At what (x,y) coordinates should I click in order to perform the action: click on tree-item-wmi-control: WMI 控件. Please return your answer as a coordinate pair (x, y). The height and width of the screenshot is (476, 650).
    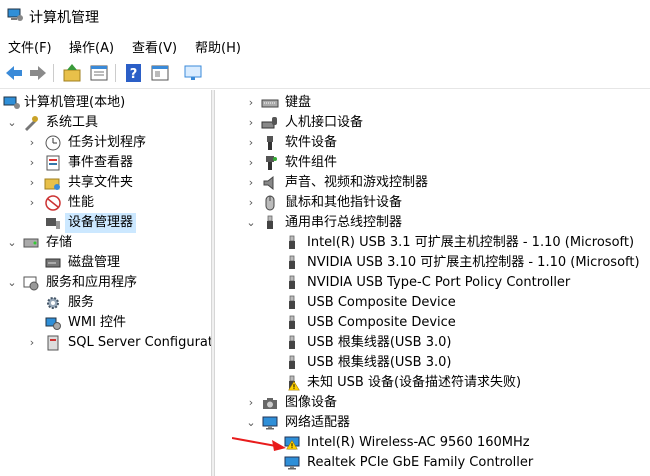
    Looking at the image, I should click on (105, 323).